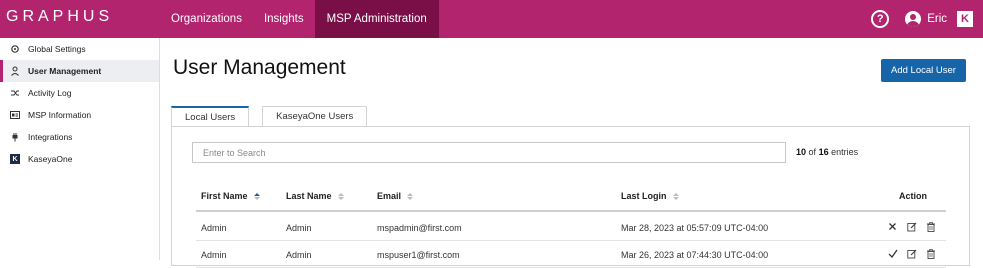 The width and height of the screenshot is (983, 268). I want to click on cell-last-login: Mar 28, 2023 at 05:57:09 UTC-04:00, so click(695, 228).